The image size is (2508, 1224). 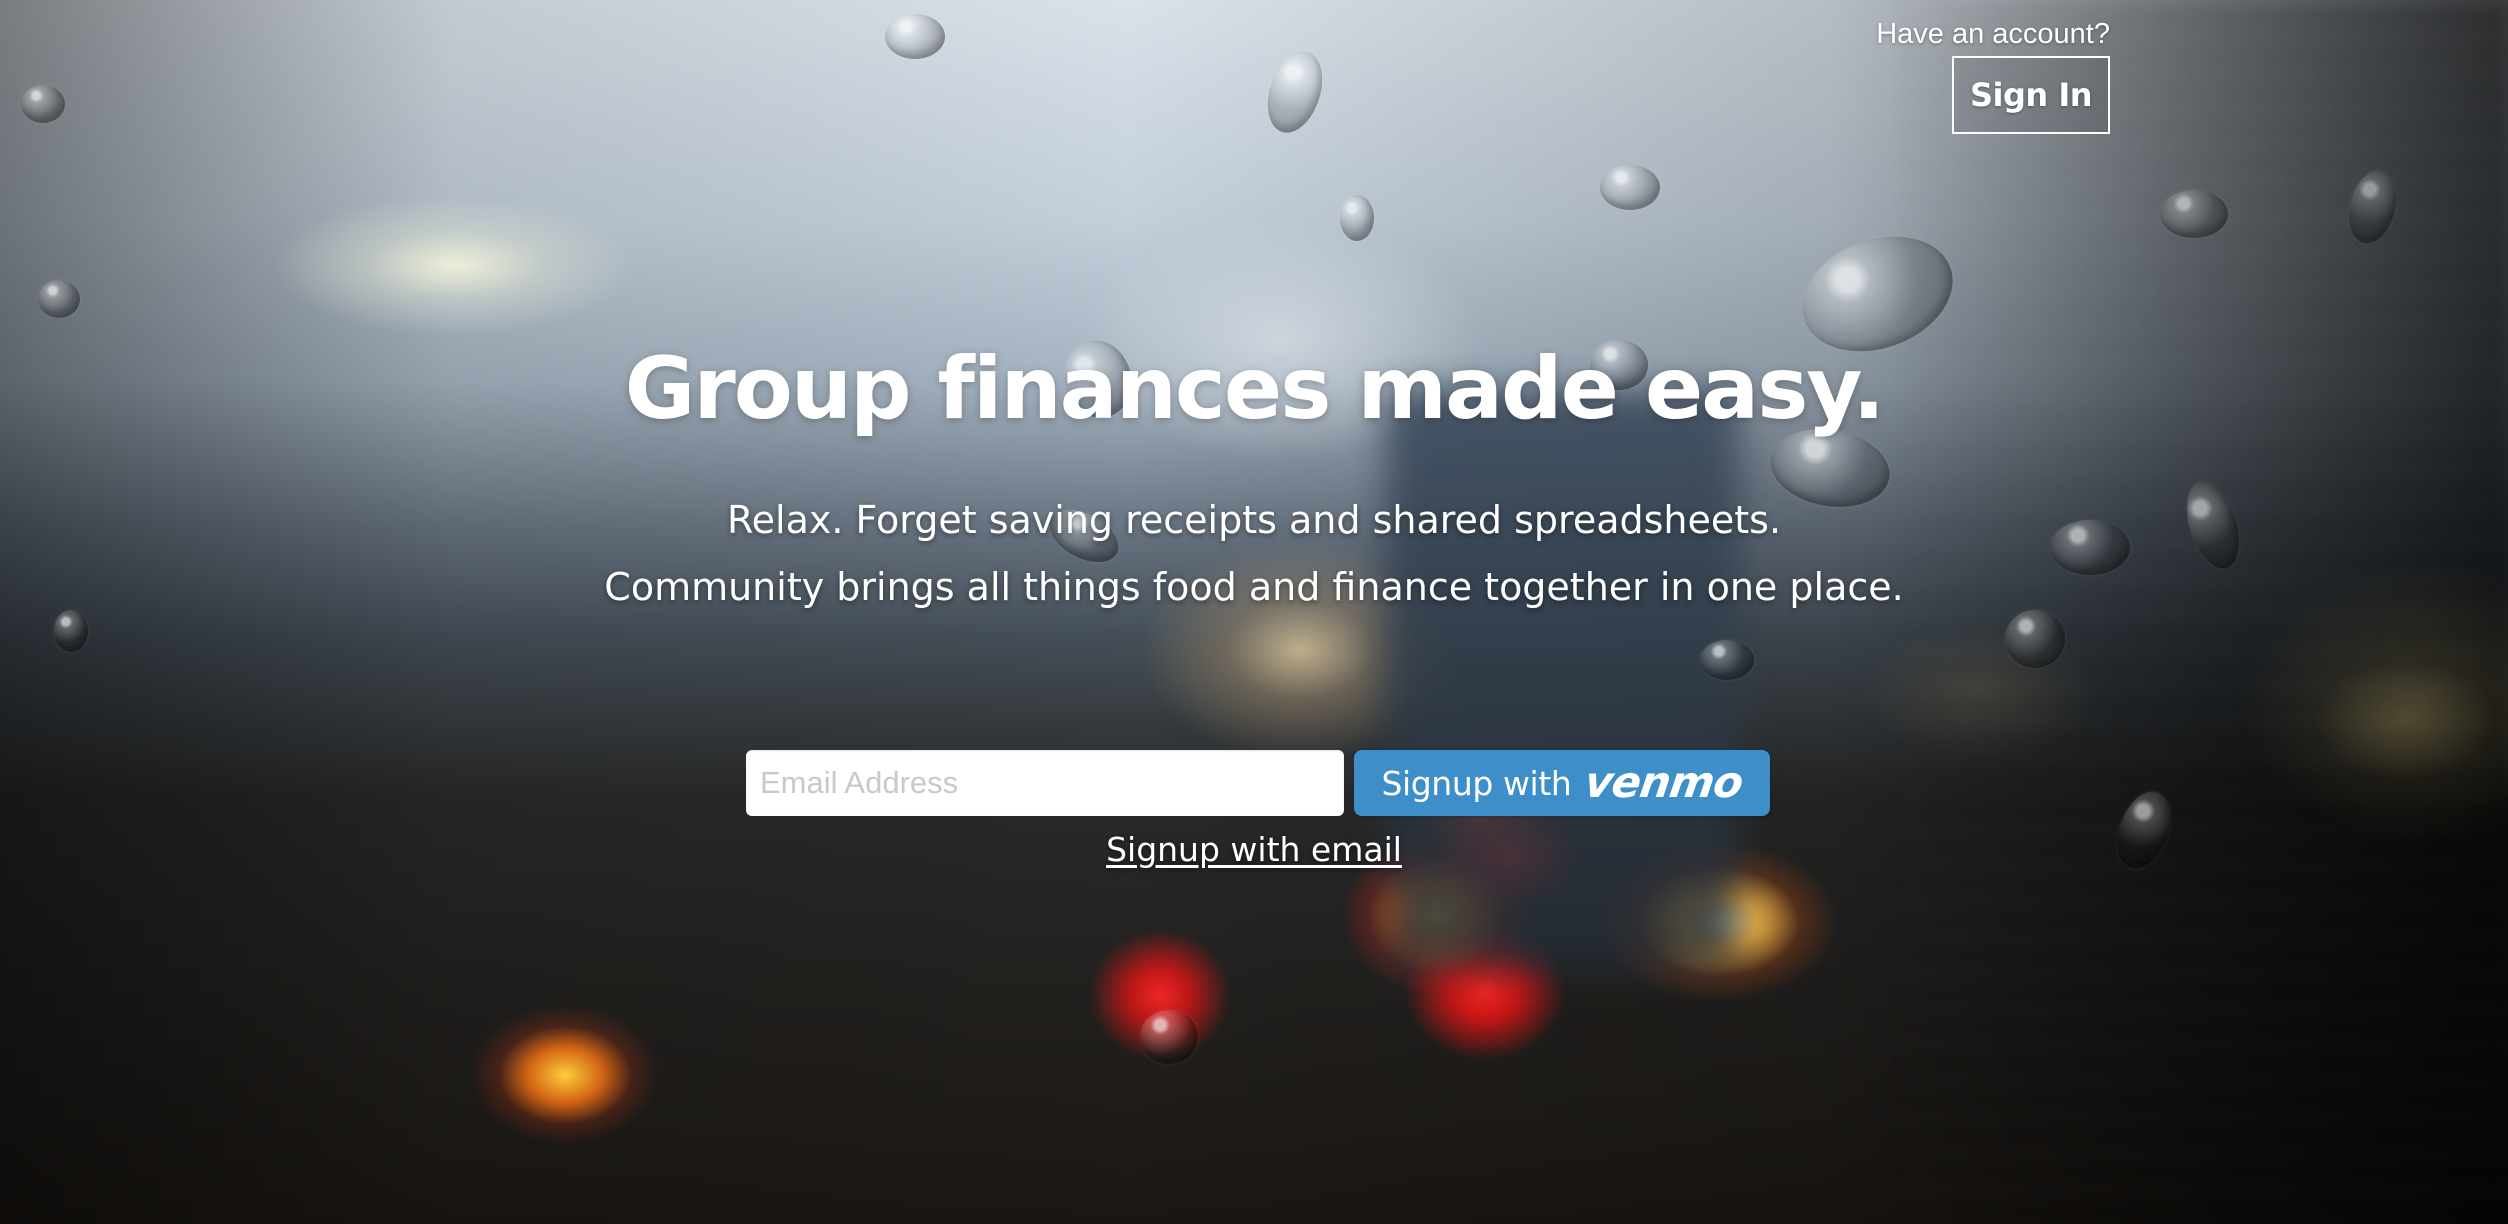 I want to click on account-prompt: Have an account?, so click(x=1993, y=34).